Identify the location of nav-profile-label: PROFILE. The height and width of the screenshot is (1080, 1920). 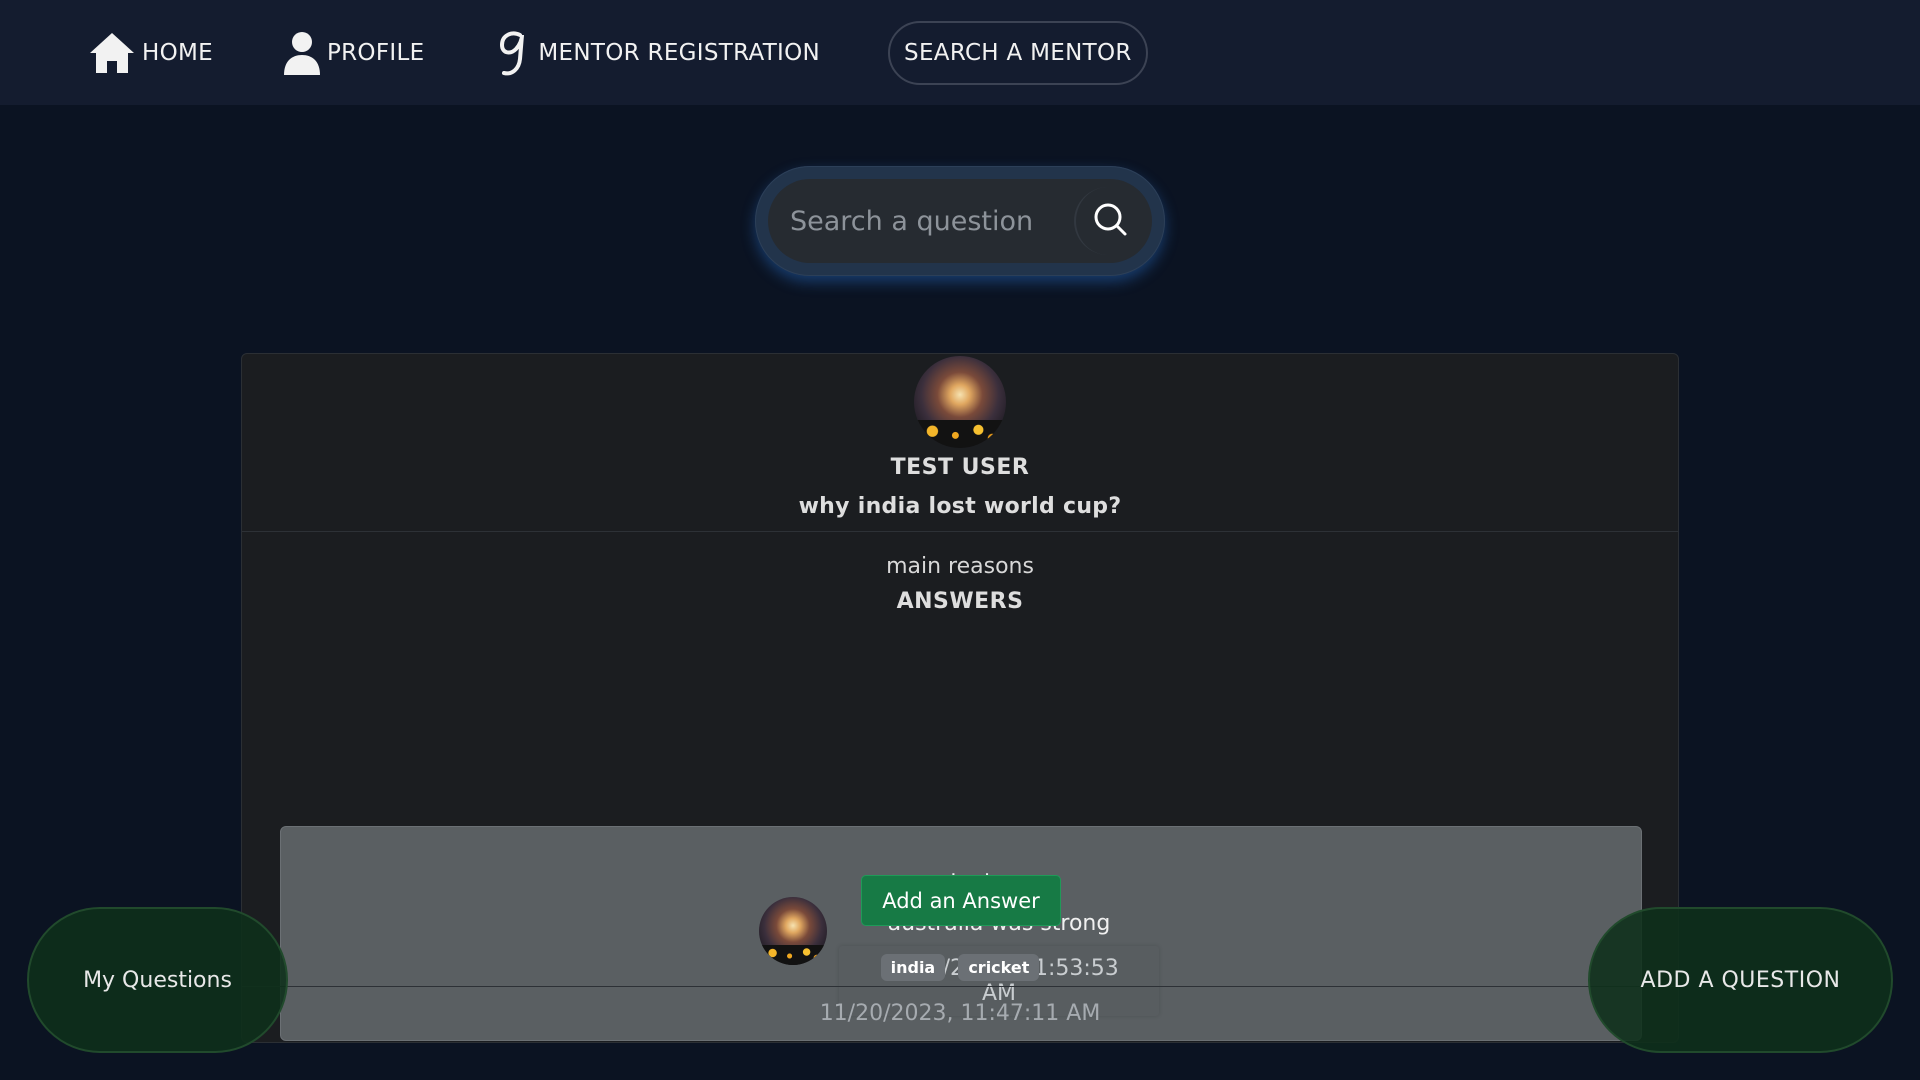
(375, 52).